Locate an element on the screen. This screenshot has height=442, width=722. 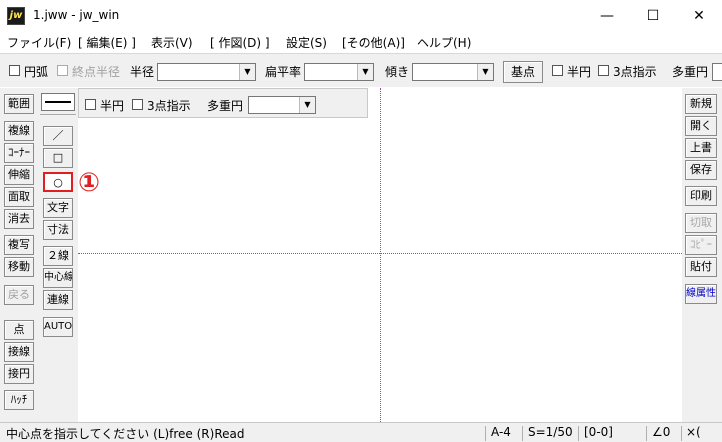
menu-view: 表示(V) is located at coordinates (172, 42).